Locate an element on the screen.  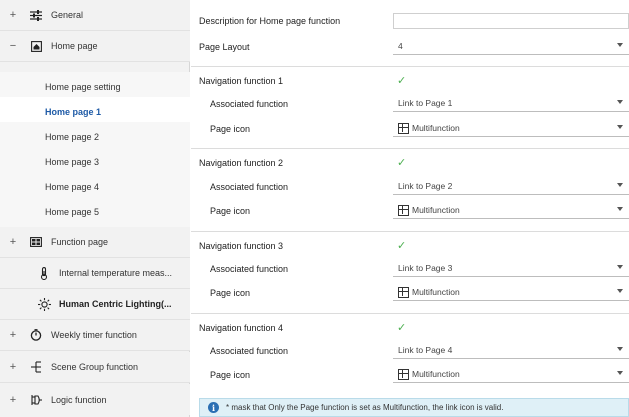
sidebar-item-home-page-5: Home page 5 is located at coordinates (95, 212).